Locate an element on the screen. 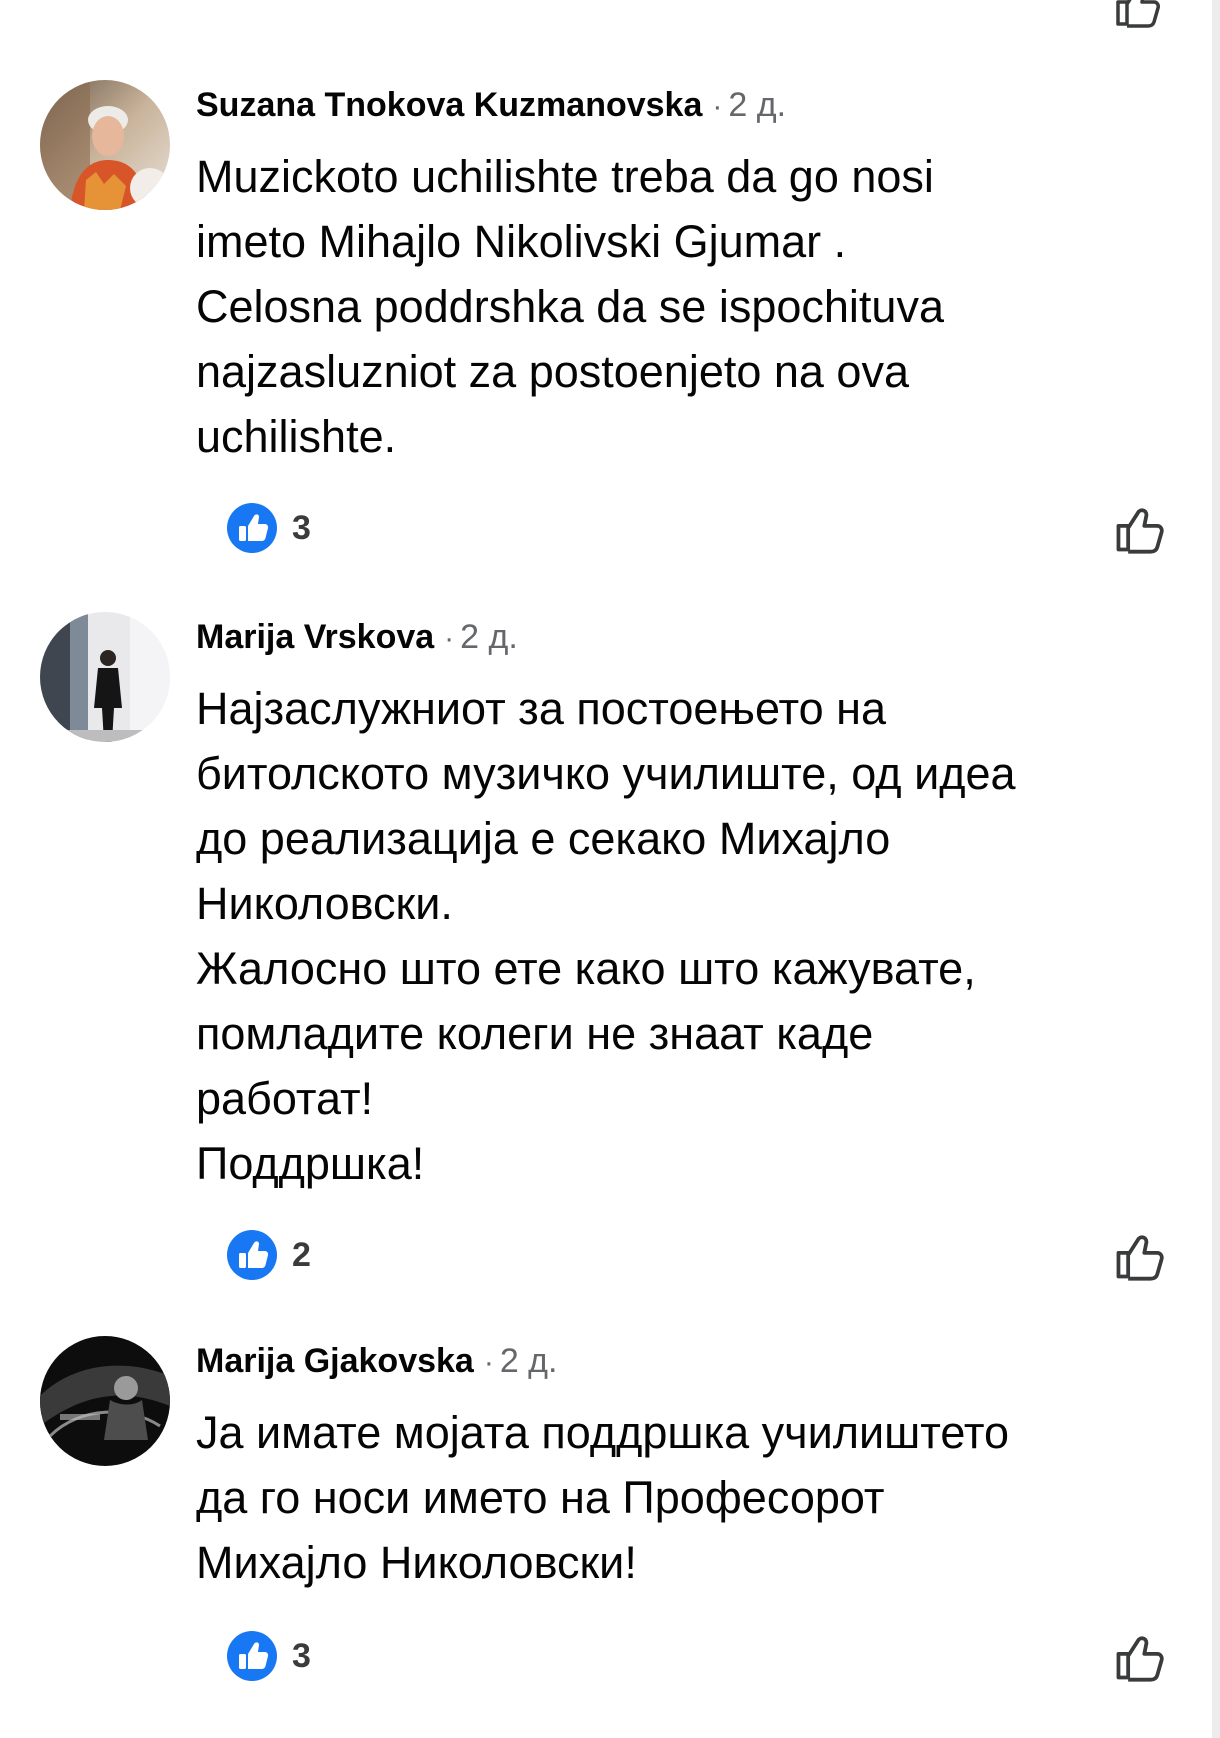 Image resolution: width=1220 pixels, height=1738 pixels. comment-line: до реализација е секако Михајло is located at coordinates (543, 838).